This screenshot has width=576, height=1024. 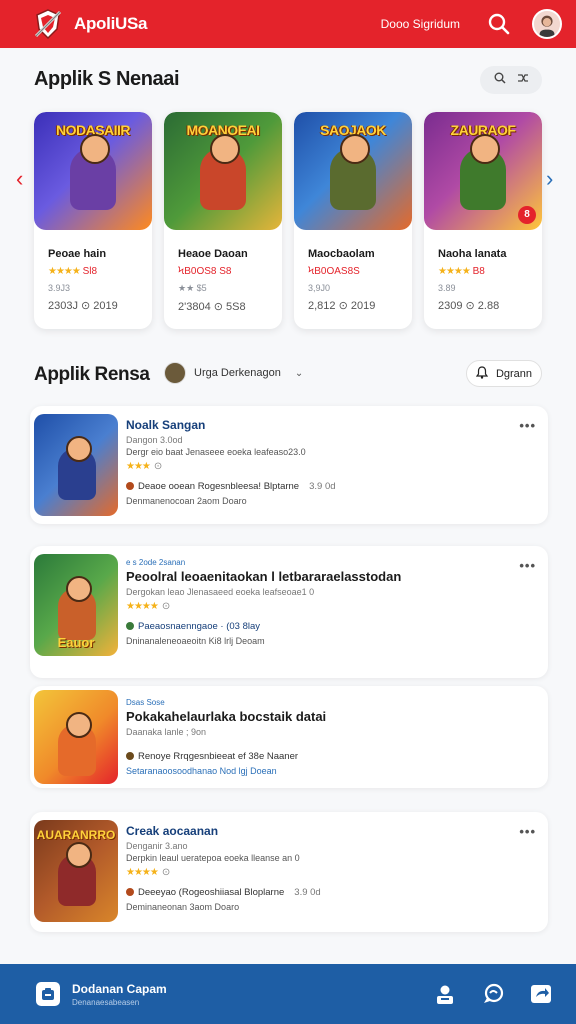 I want to click on game-rating: ϞB0OAS8S, so click(x=360, y=271).